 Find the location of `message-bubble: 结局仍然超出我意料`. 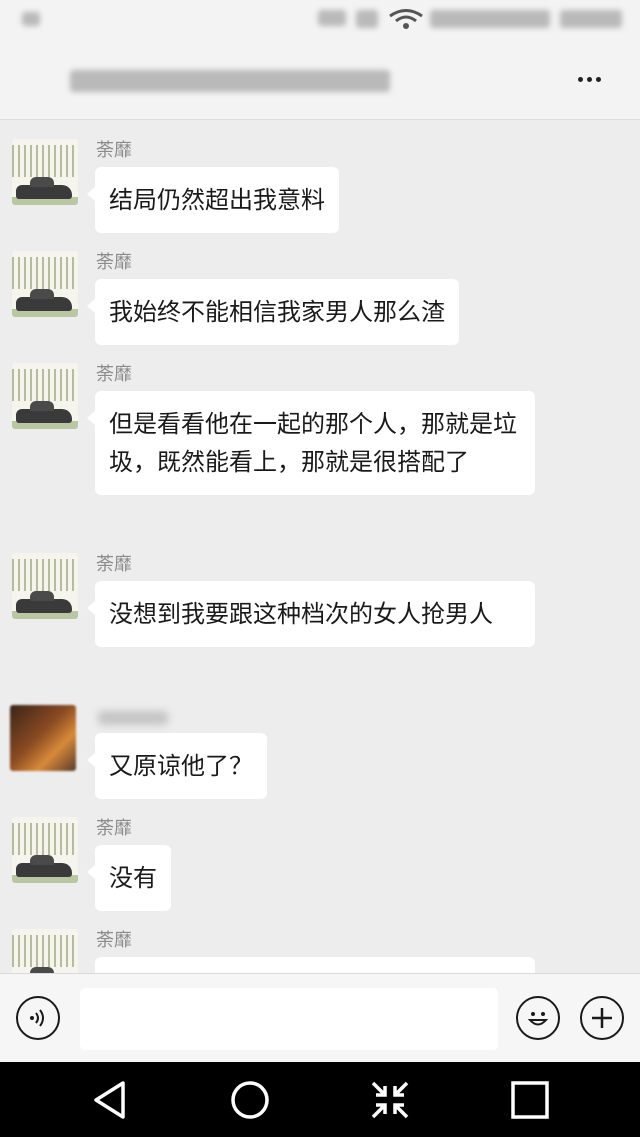

message-bubble: 结局仍然超出我意料 is located at coordinates (213, 200).